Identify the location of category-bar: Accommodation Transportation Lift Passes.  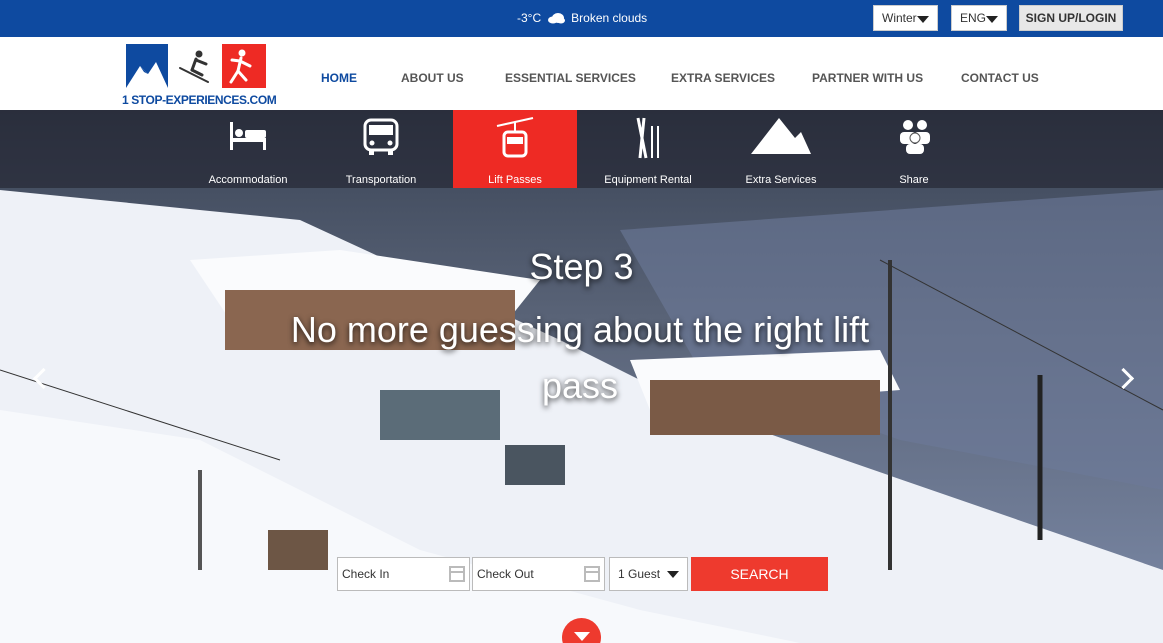
(581, 149).